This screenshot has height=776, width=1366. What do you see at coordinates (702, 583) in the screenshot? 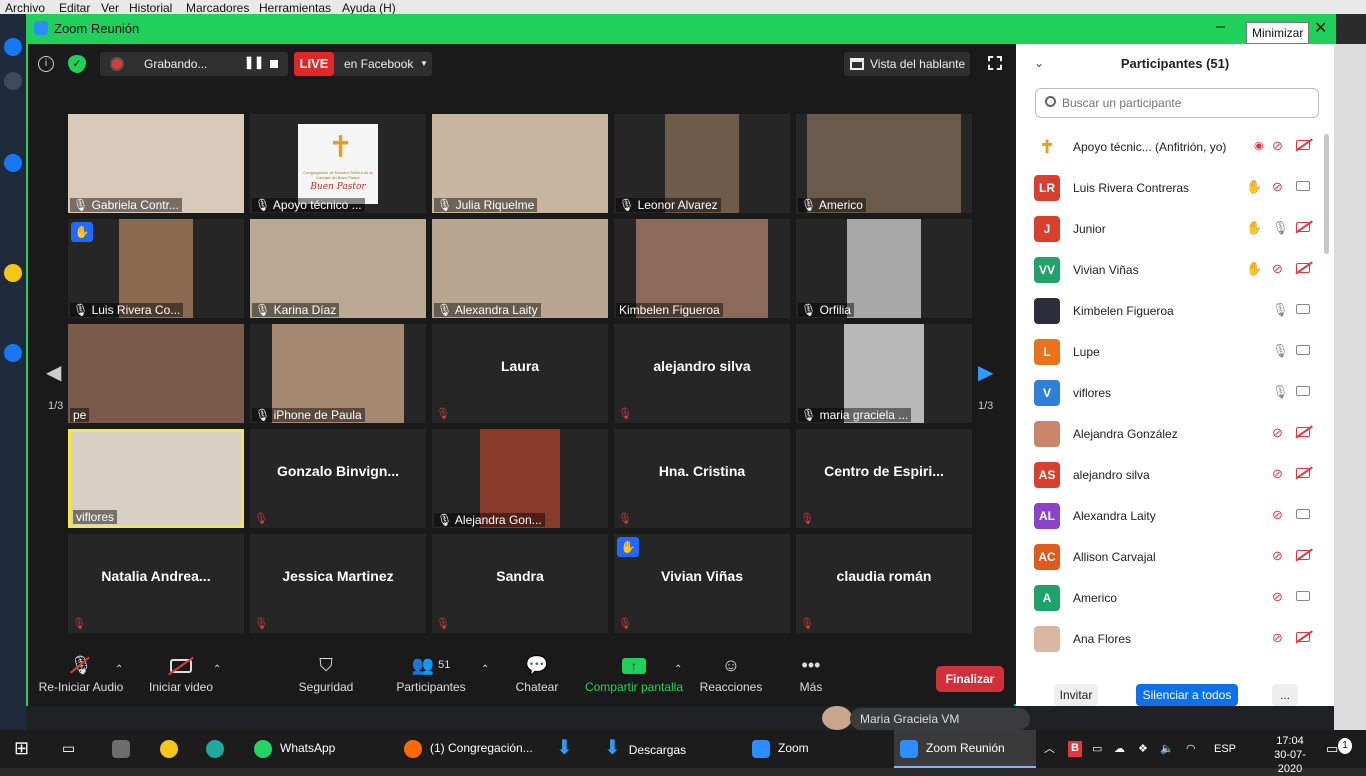
I see `participant-tile: Vivian Viñas 🎙 ✋` at bounding box center [702, 583].